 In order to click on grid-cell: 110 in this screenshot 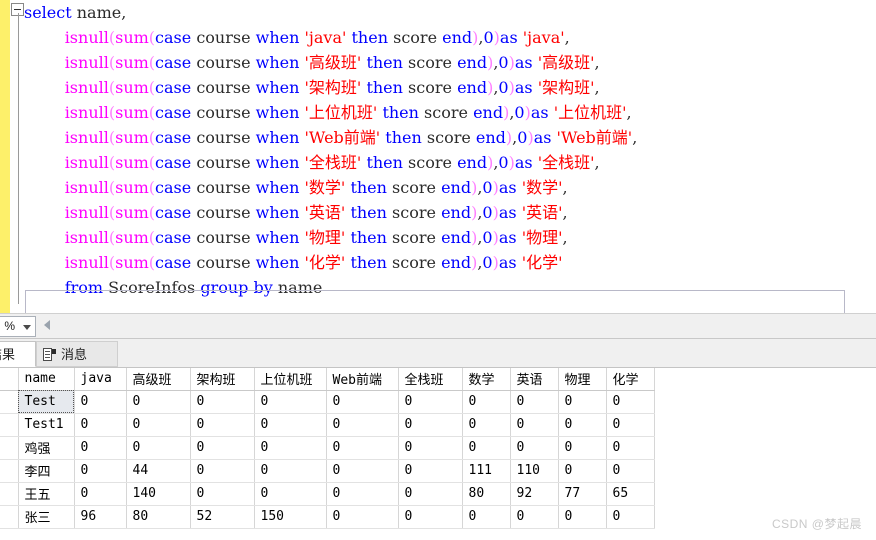, I will do `click(534, 471)`.